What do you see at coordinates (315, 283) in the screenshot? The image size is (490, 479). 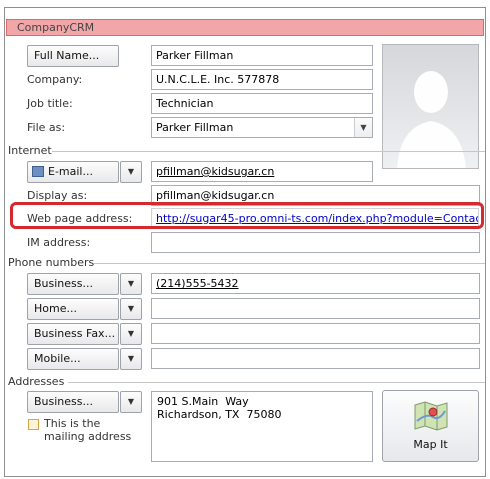 I see `phone-business-field: (214)555-5432` at bounding box center [315, 283].